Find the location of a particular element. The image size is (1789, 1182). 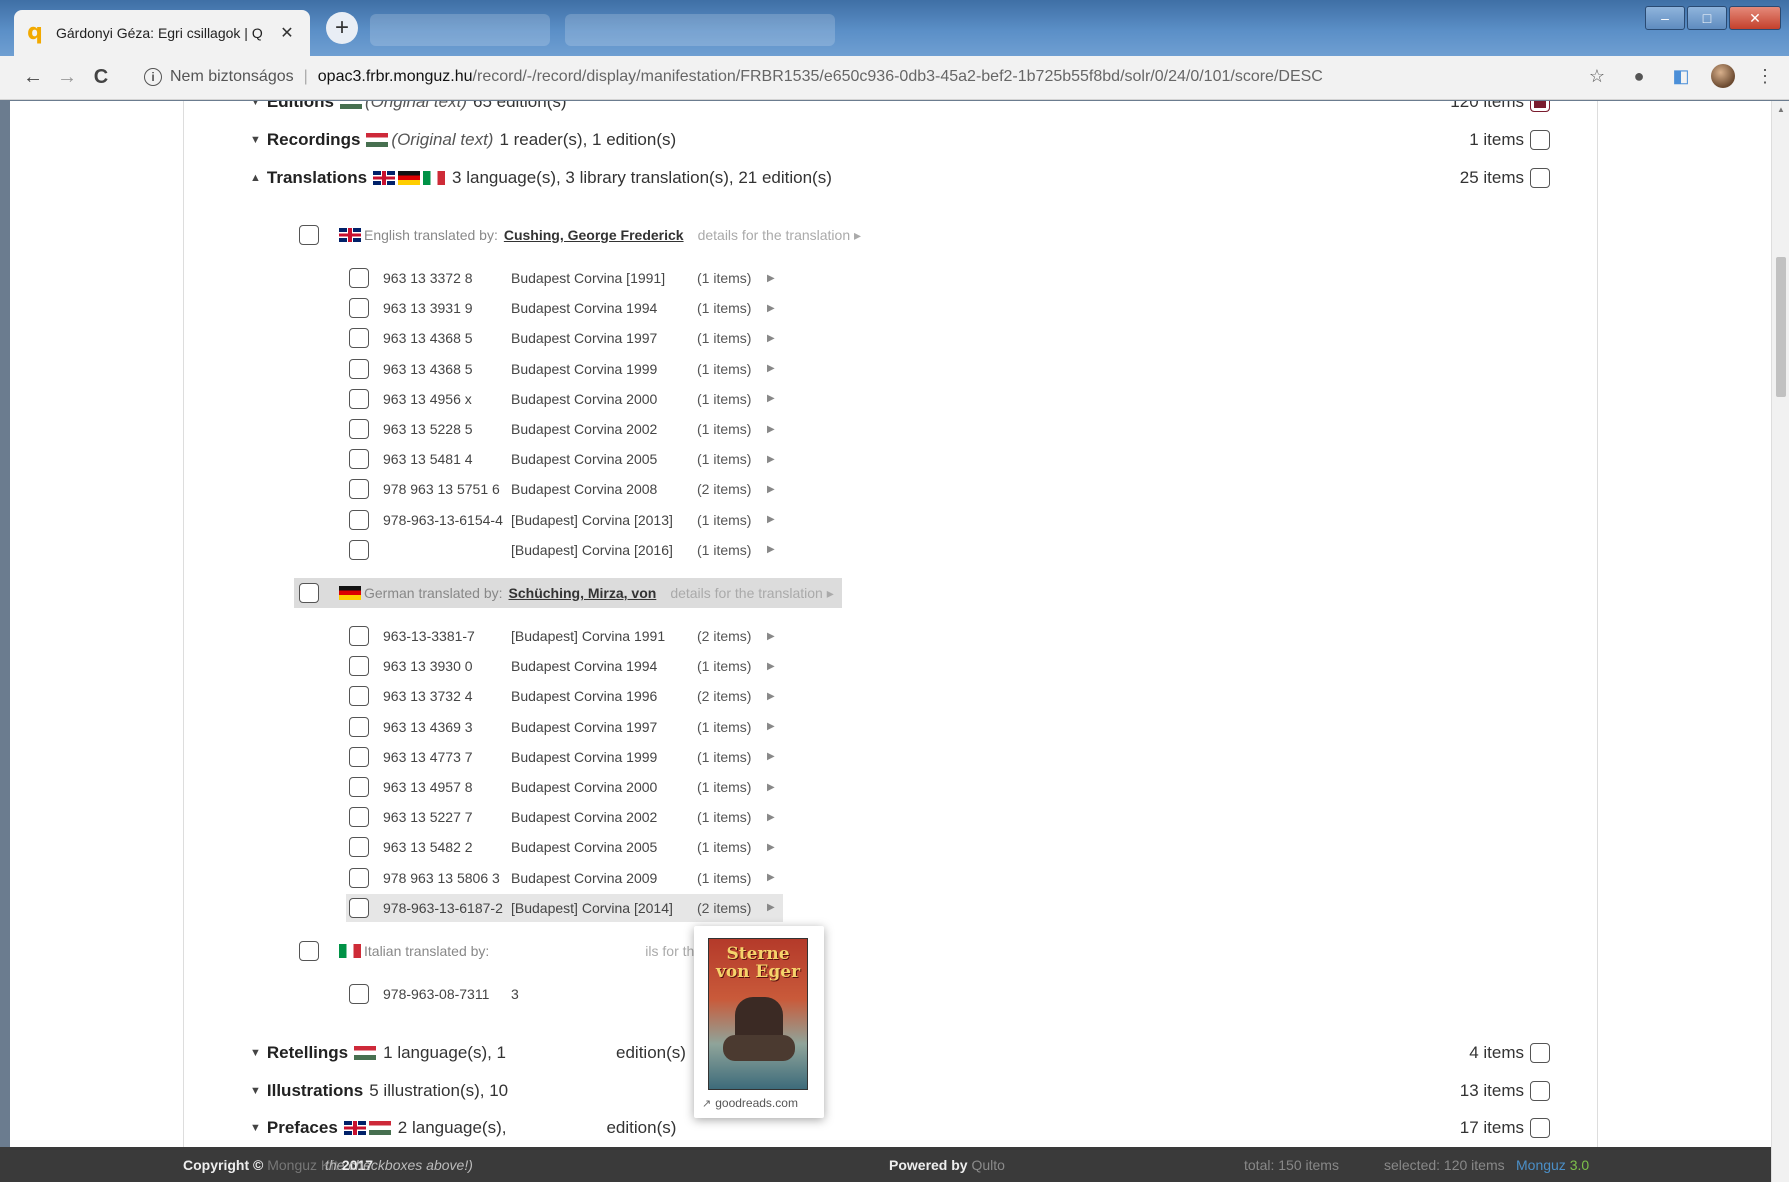

maximize-icon: □ is located at coordinates (1707, 18).